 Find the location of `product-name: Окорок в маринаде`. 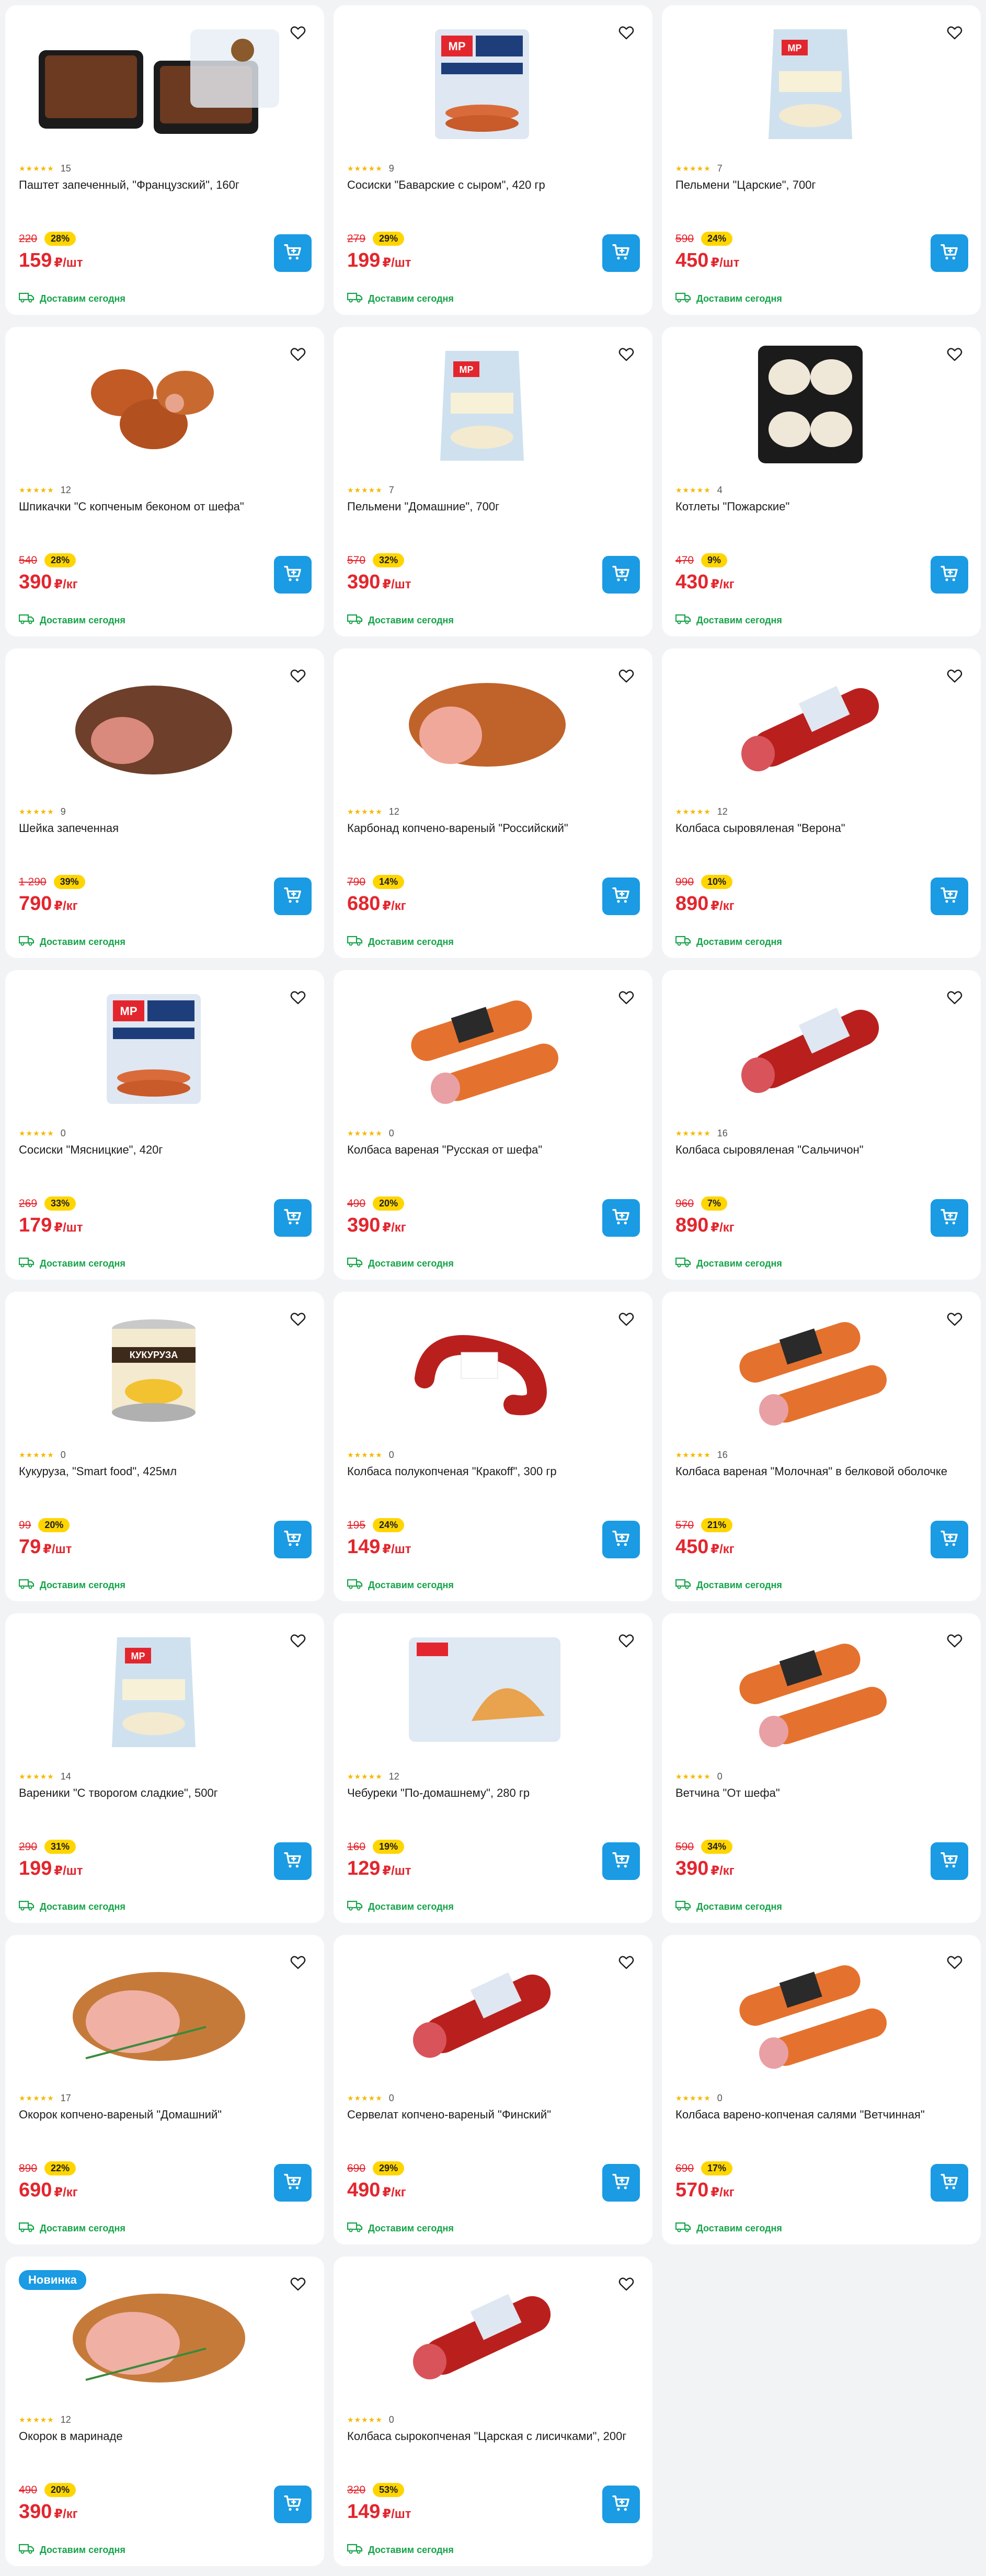

product-name: Окорок в маринаде is located at coordinates (165, 2437).